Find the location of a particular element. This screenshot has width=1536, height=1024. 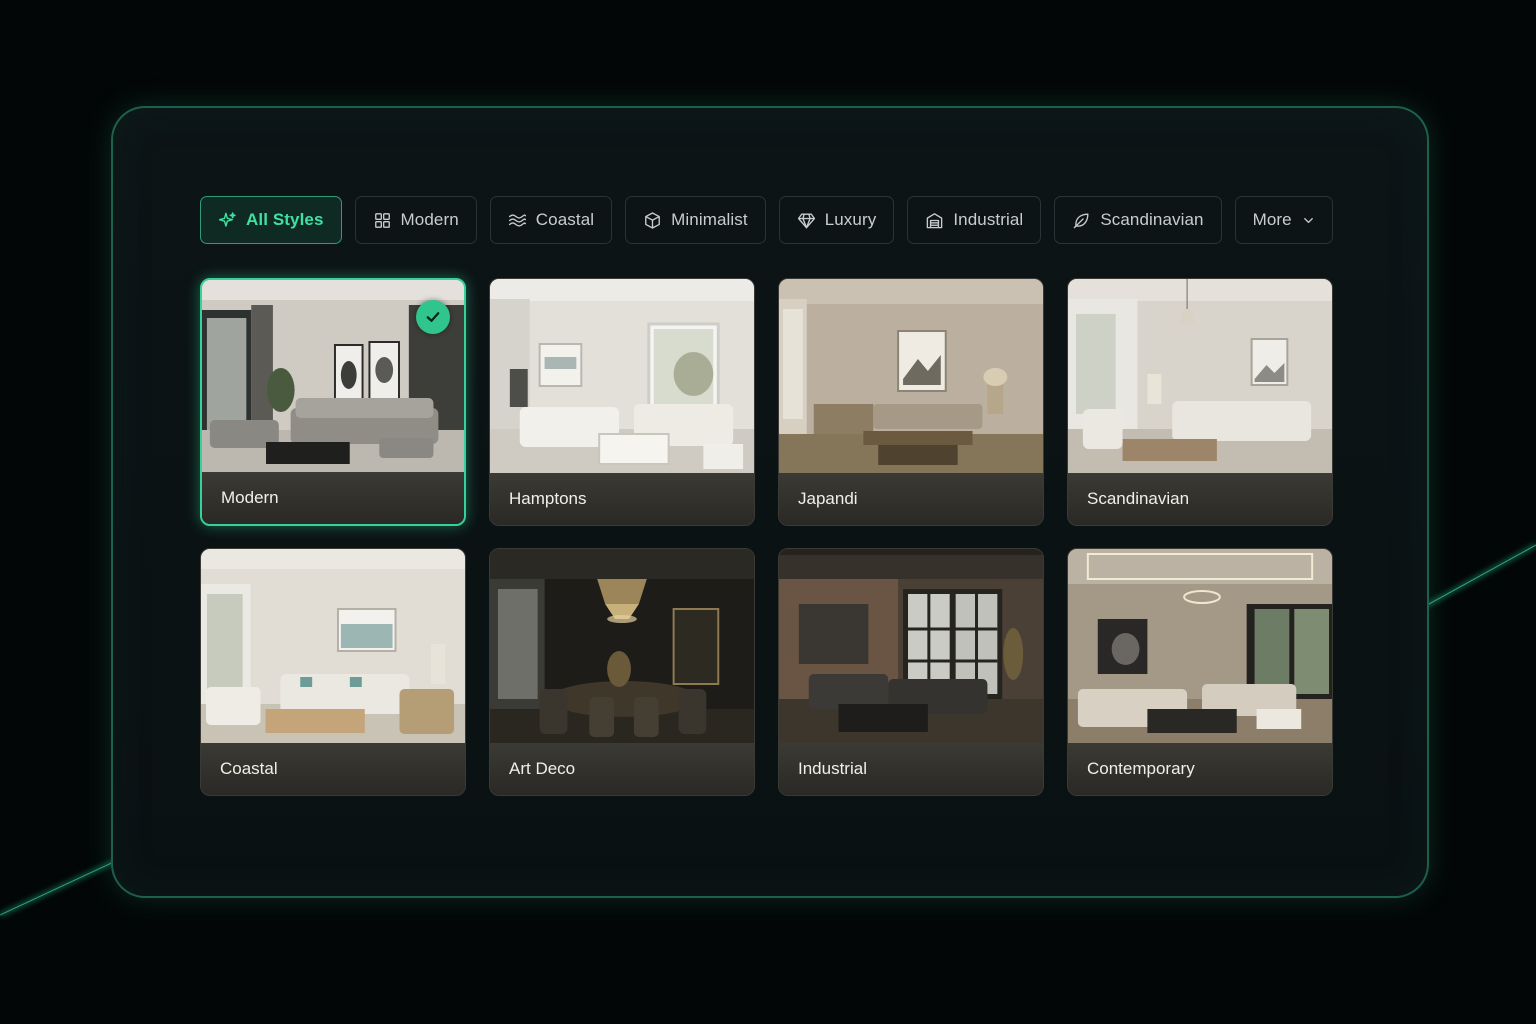

filter-chip-modern: Modern is located at coordinates (415, 220).